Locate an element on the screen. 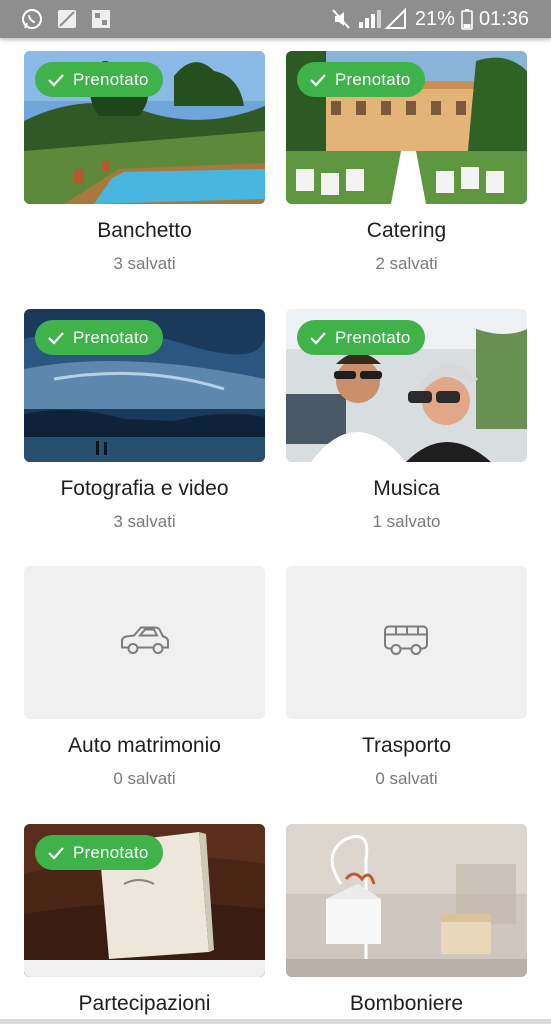 This screenshot has width=551, height=1024. category-card-fotografia-e-video: Prenotato Fotografia e video 3 salvati is located at coordinates (144, 421).